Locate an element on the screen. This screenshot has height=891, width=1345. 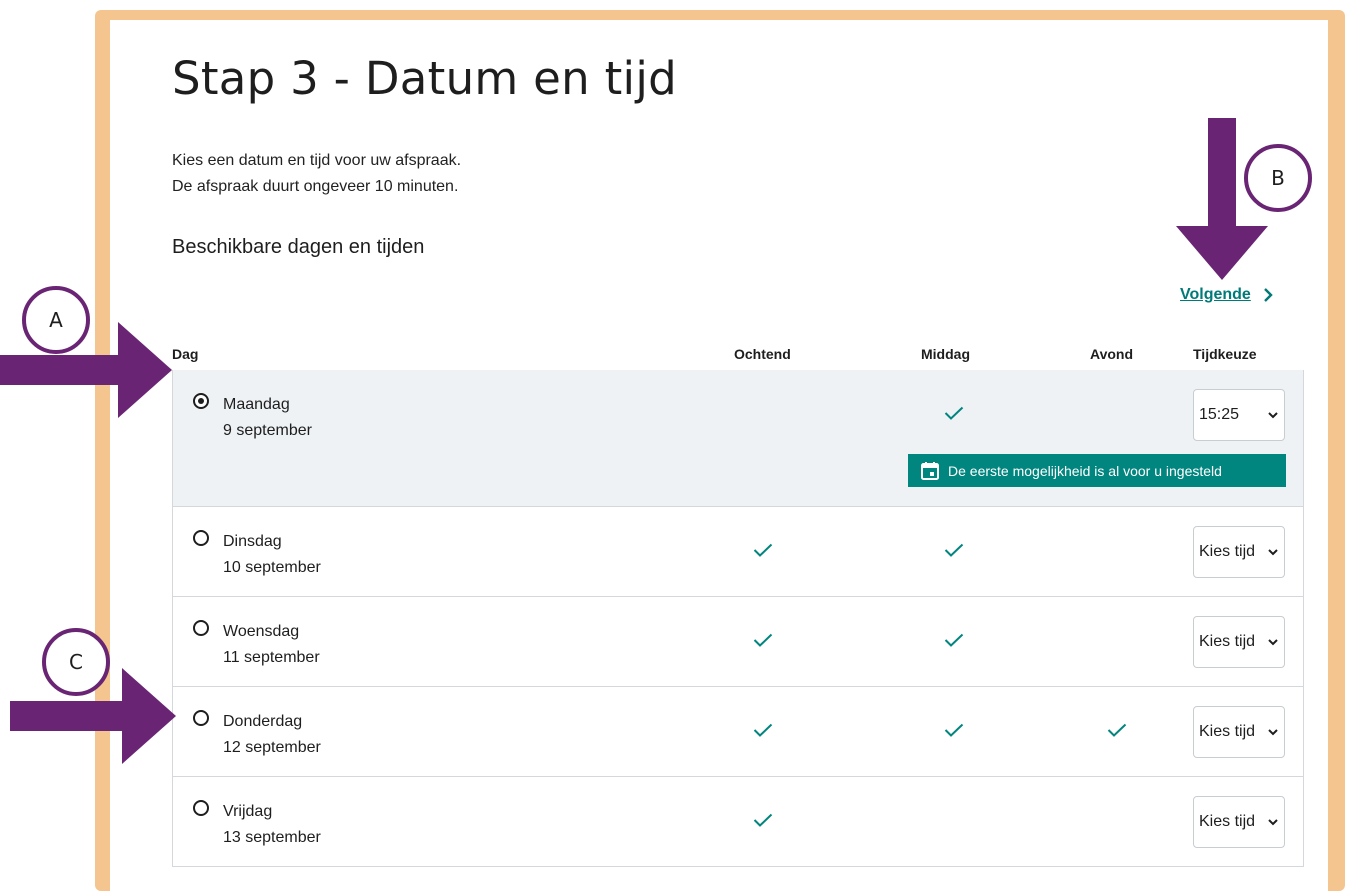
time-select-value: 15:25 is located at coordinates (1219, 414).